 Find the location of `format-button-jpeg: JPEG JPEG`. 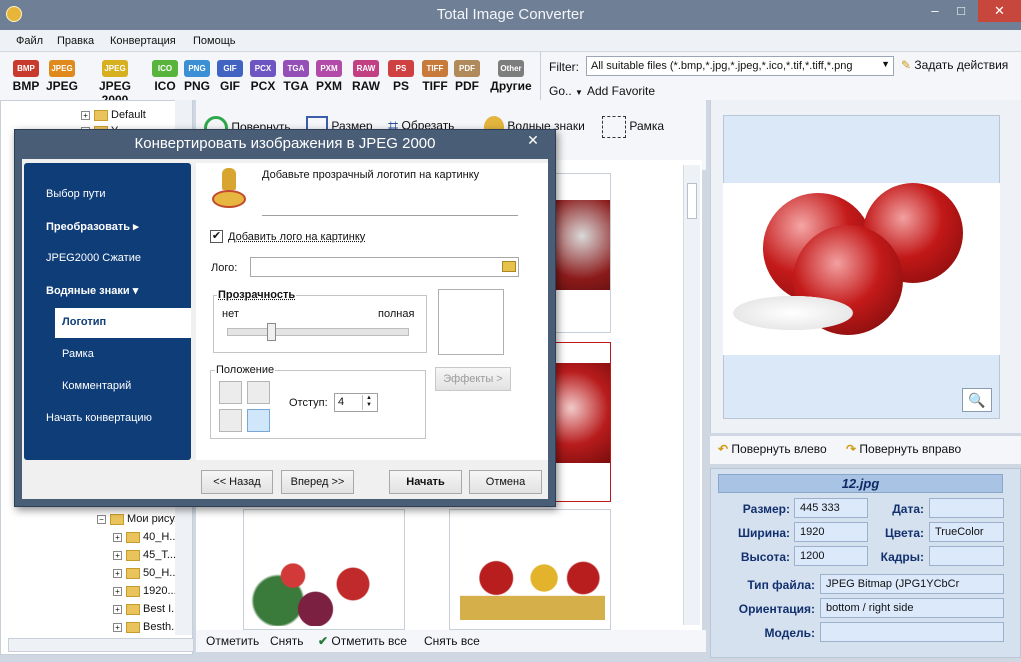

format-button-jpeg: JPEG JPEG is located at coordinates (62, 80).